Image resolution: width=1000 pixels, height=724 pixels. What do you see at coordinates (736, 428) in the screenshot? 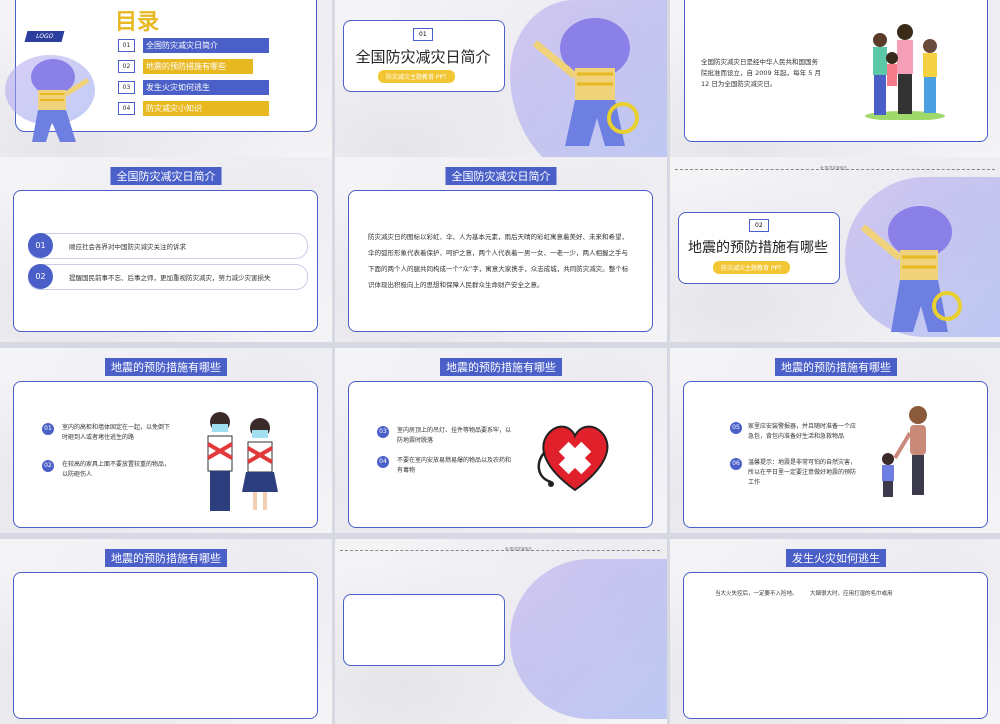
I see `point-5-num: 05` at bounding box center [736, 428].